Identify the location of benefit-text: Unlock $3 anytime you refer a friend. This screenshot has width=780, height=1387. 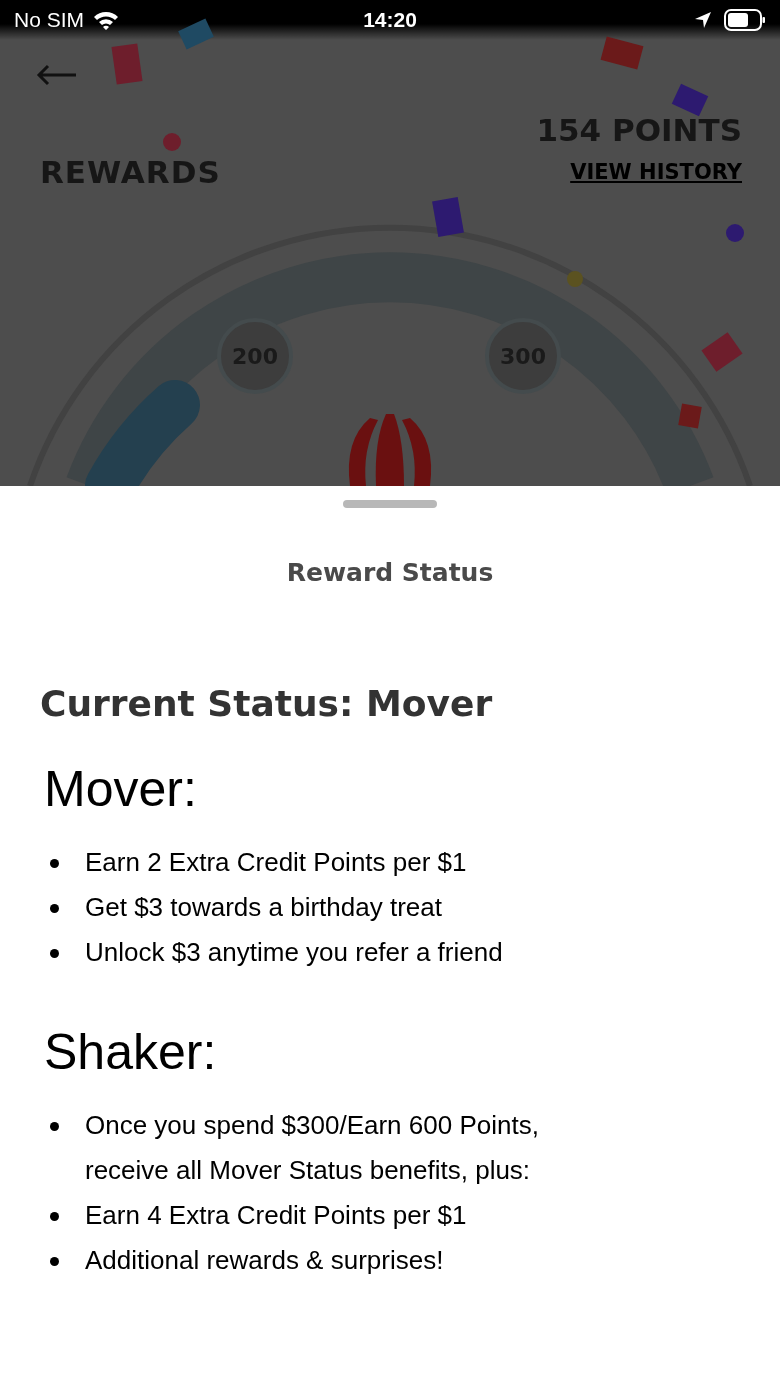
(294, 952).